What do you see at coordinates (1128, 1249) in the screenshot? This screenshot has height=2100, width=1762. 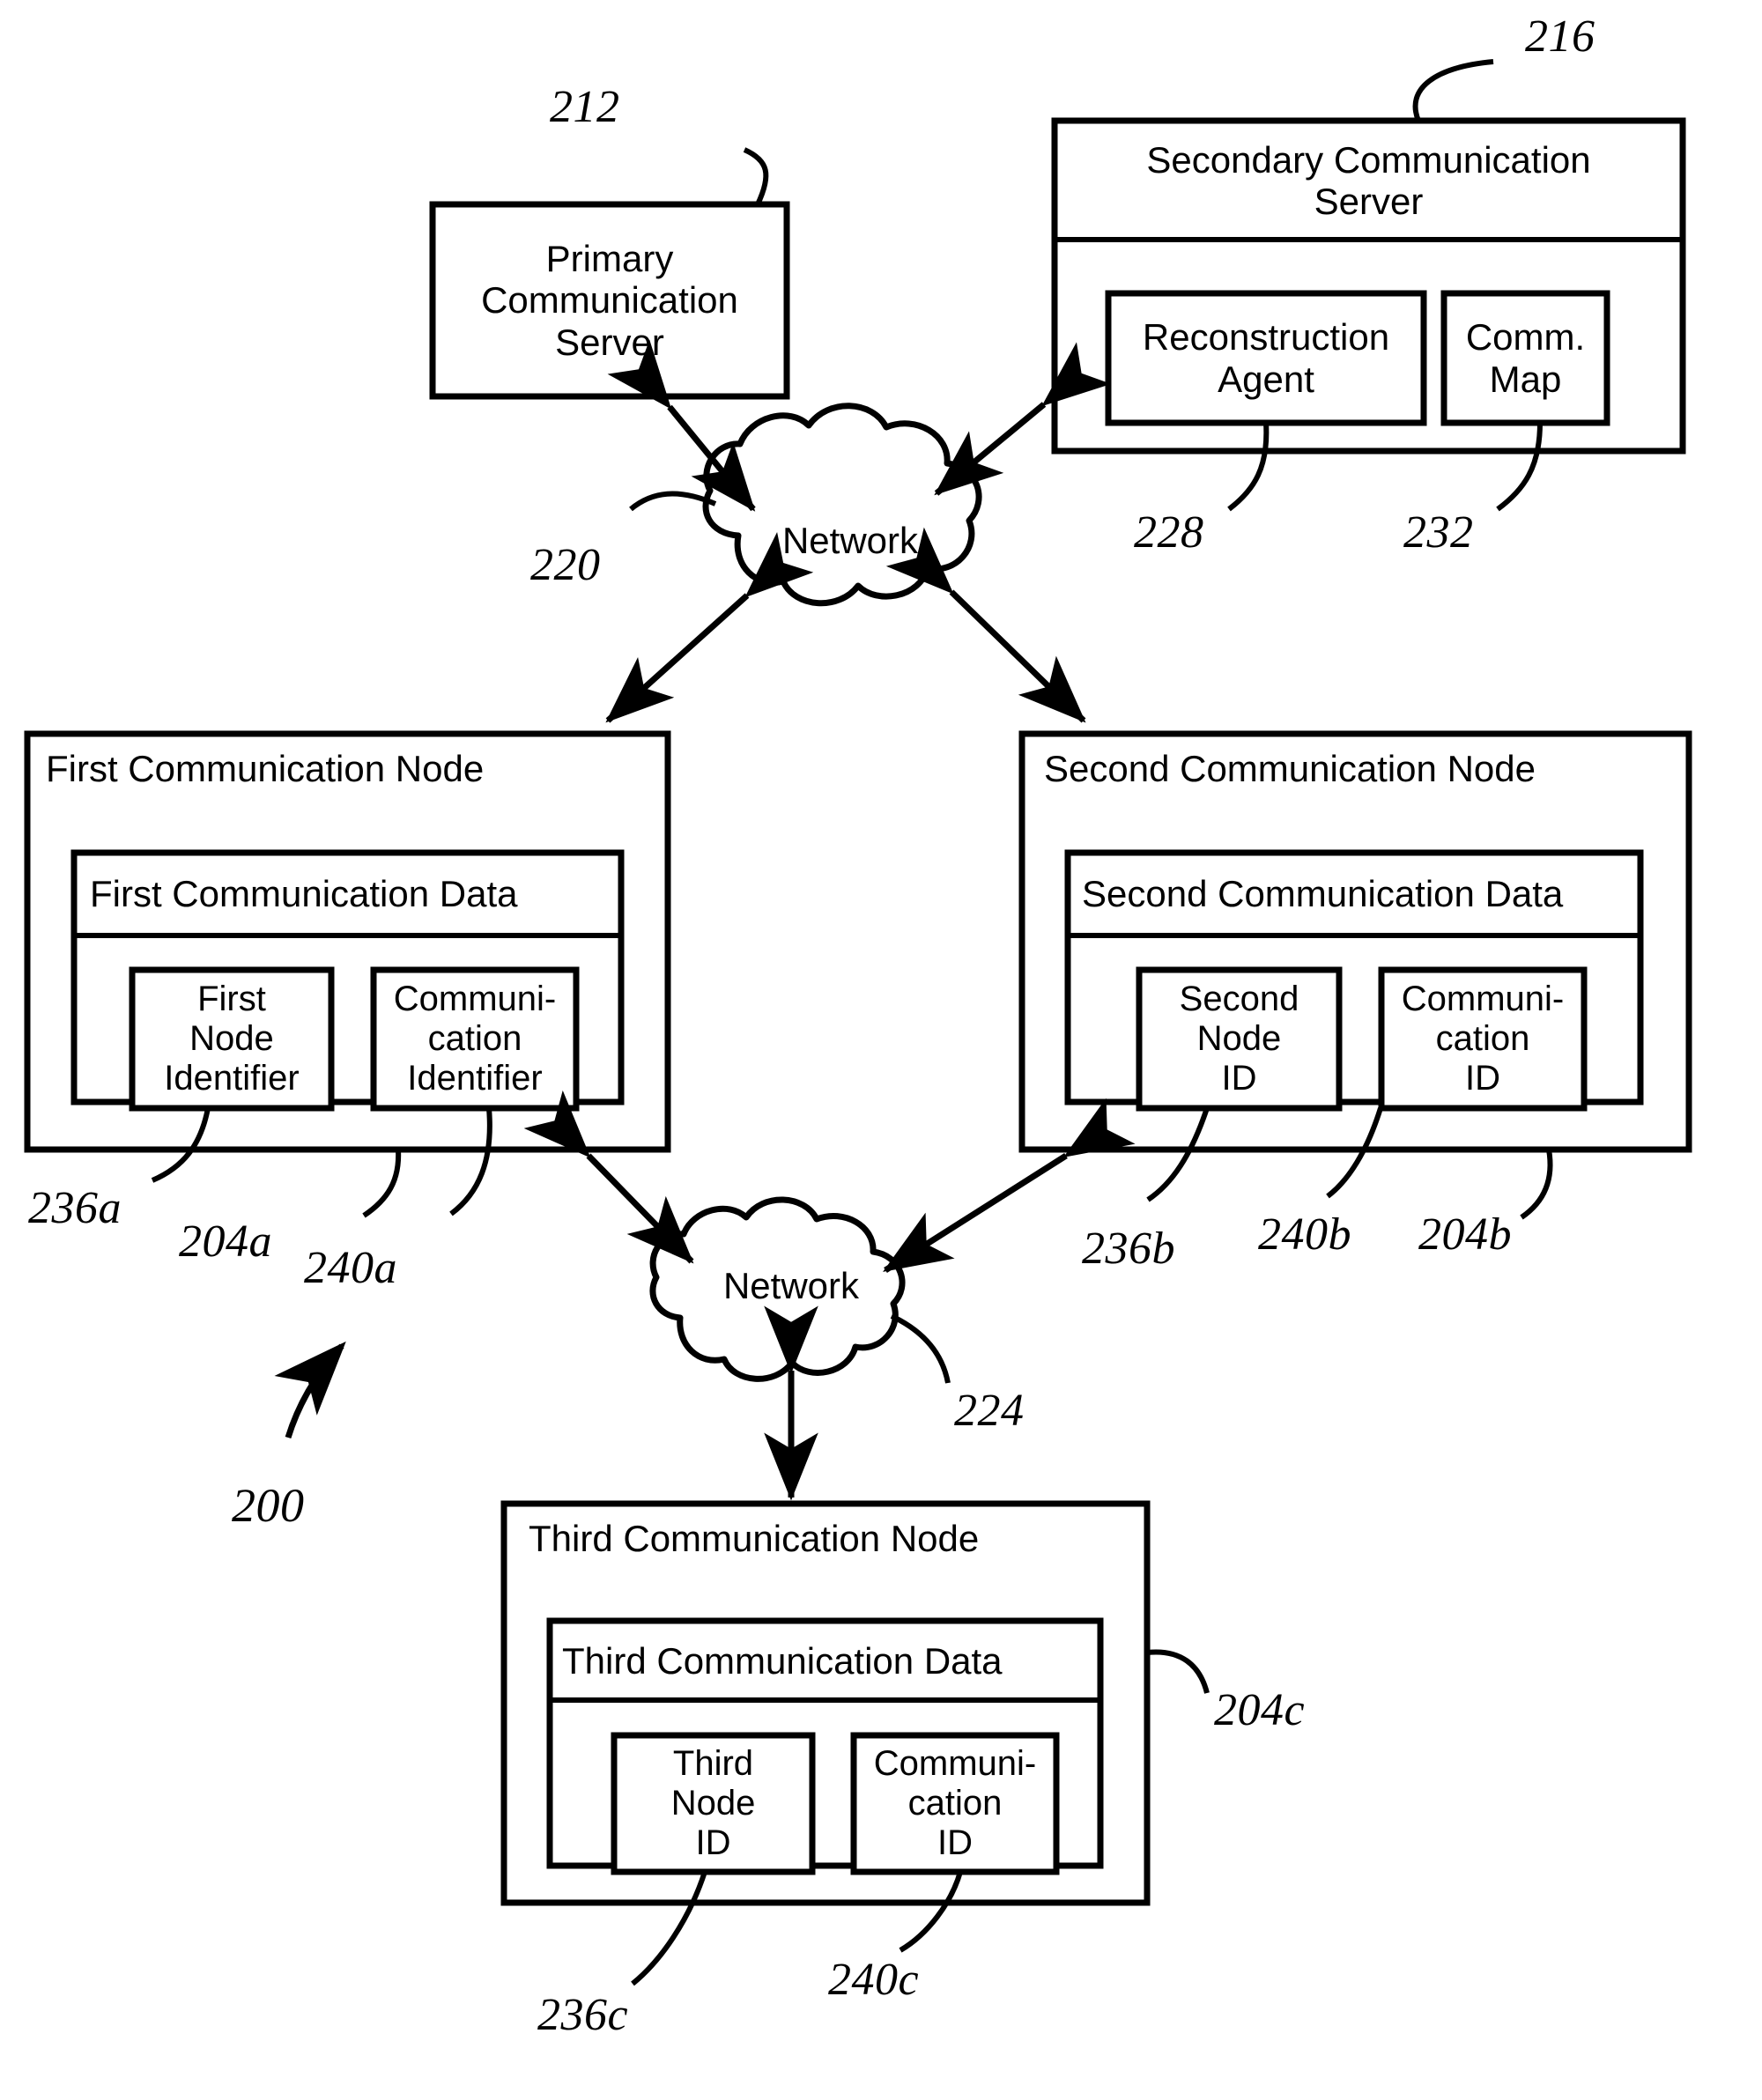 I see `ref-236b: 236b` at bounding box center [1128, 1249].